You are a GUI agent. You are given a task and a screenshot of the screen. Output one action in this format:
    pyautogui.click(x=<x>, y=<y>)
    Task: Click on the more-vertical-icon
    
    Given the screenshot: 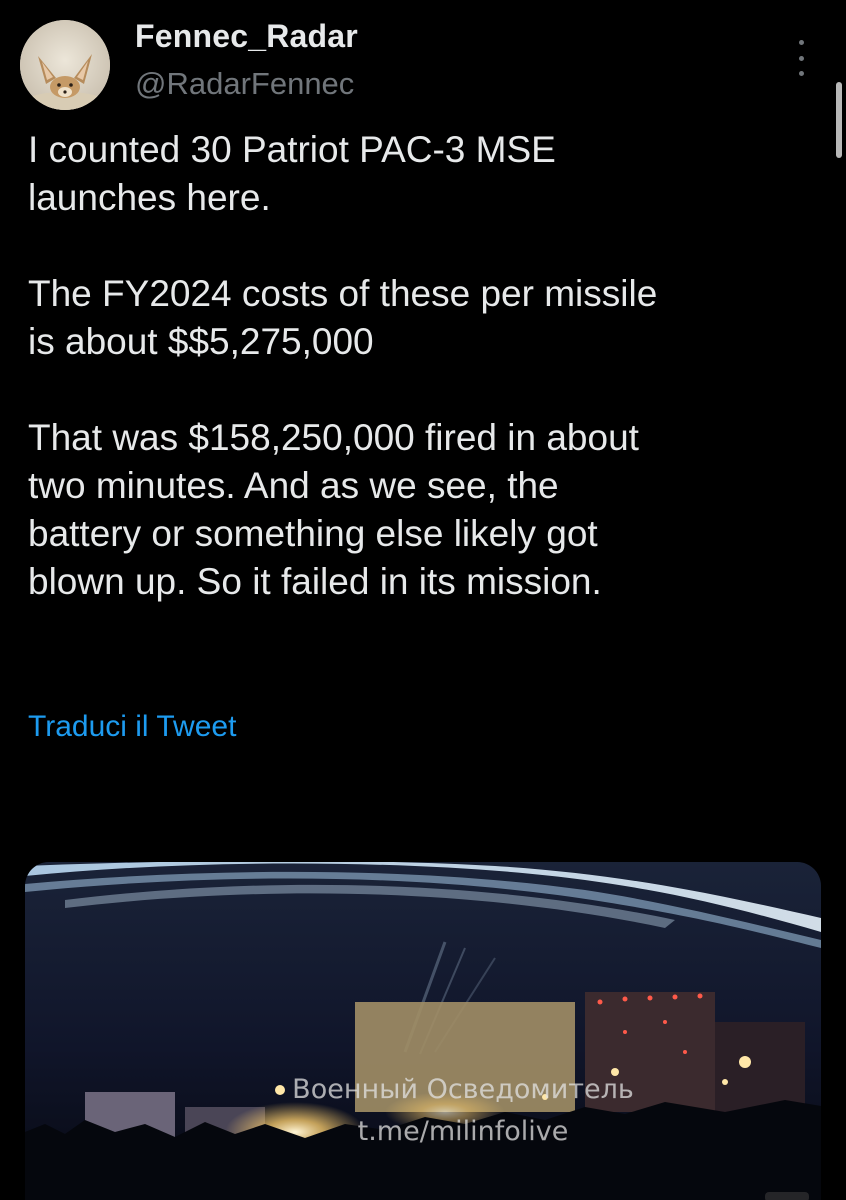 What is the action you would take?
    pyautogui.click(x=801, y=42)
    